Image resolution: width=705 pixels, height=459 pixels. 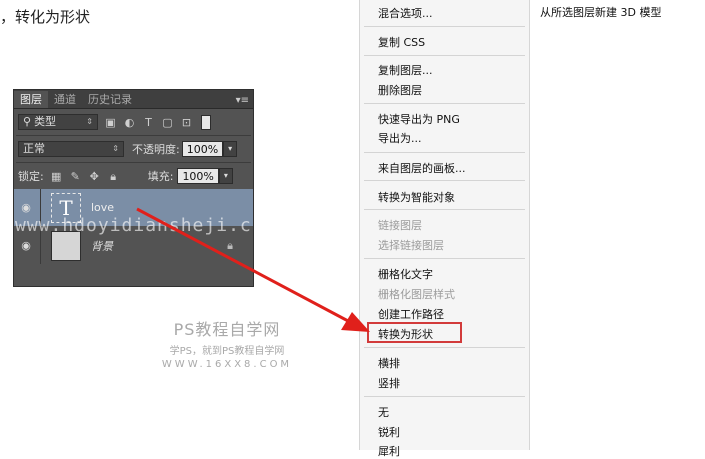 I want to click on annotation-arrow, so click(x=253, y=269).